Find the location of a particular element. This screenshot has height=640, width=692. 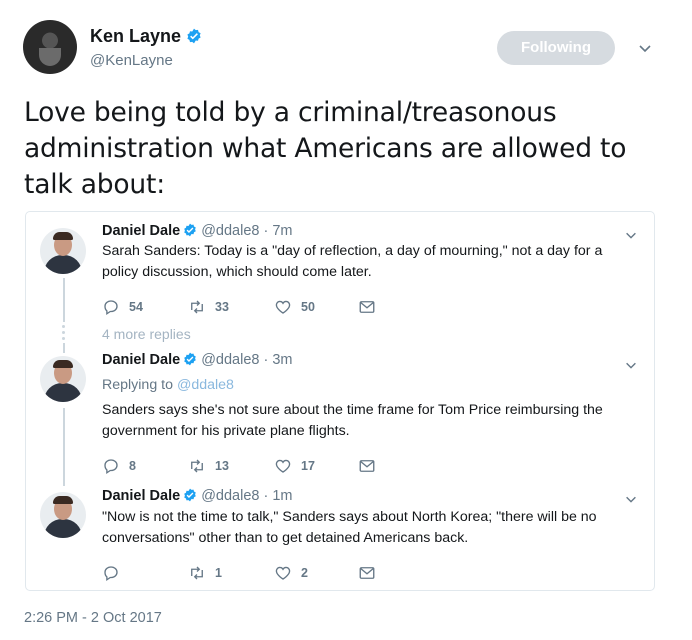

retweet-count: 13 is located at coordinates (222, 466).